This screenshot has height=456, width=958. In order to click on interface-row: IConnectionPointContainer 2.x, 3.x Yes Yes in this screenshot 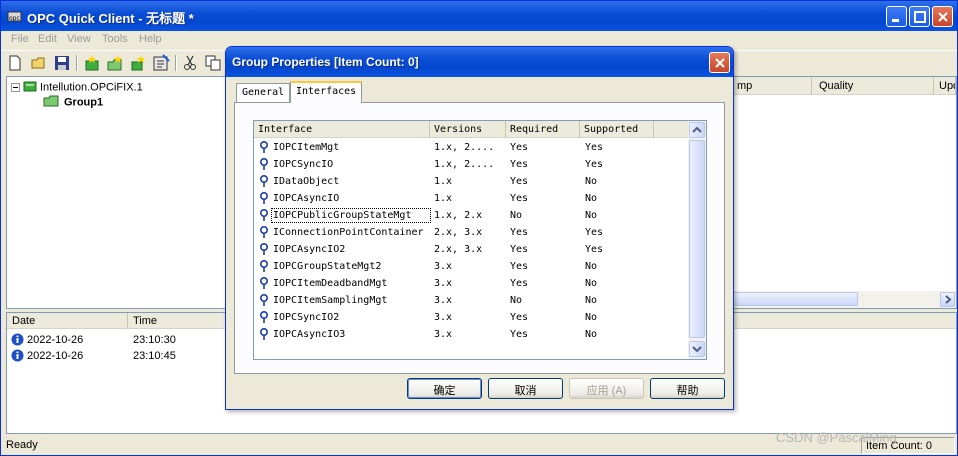, I will do `click(471, 232)`.